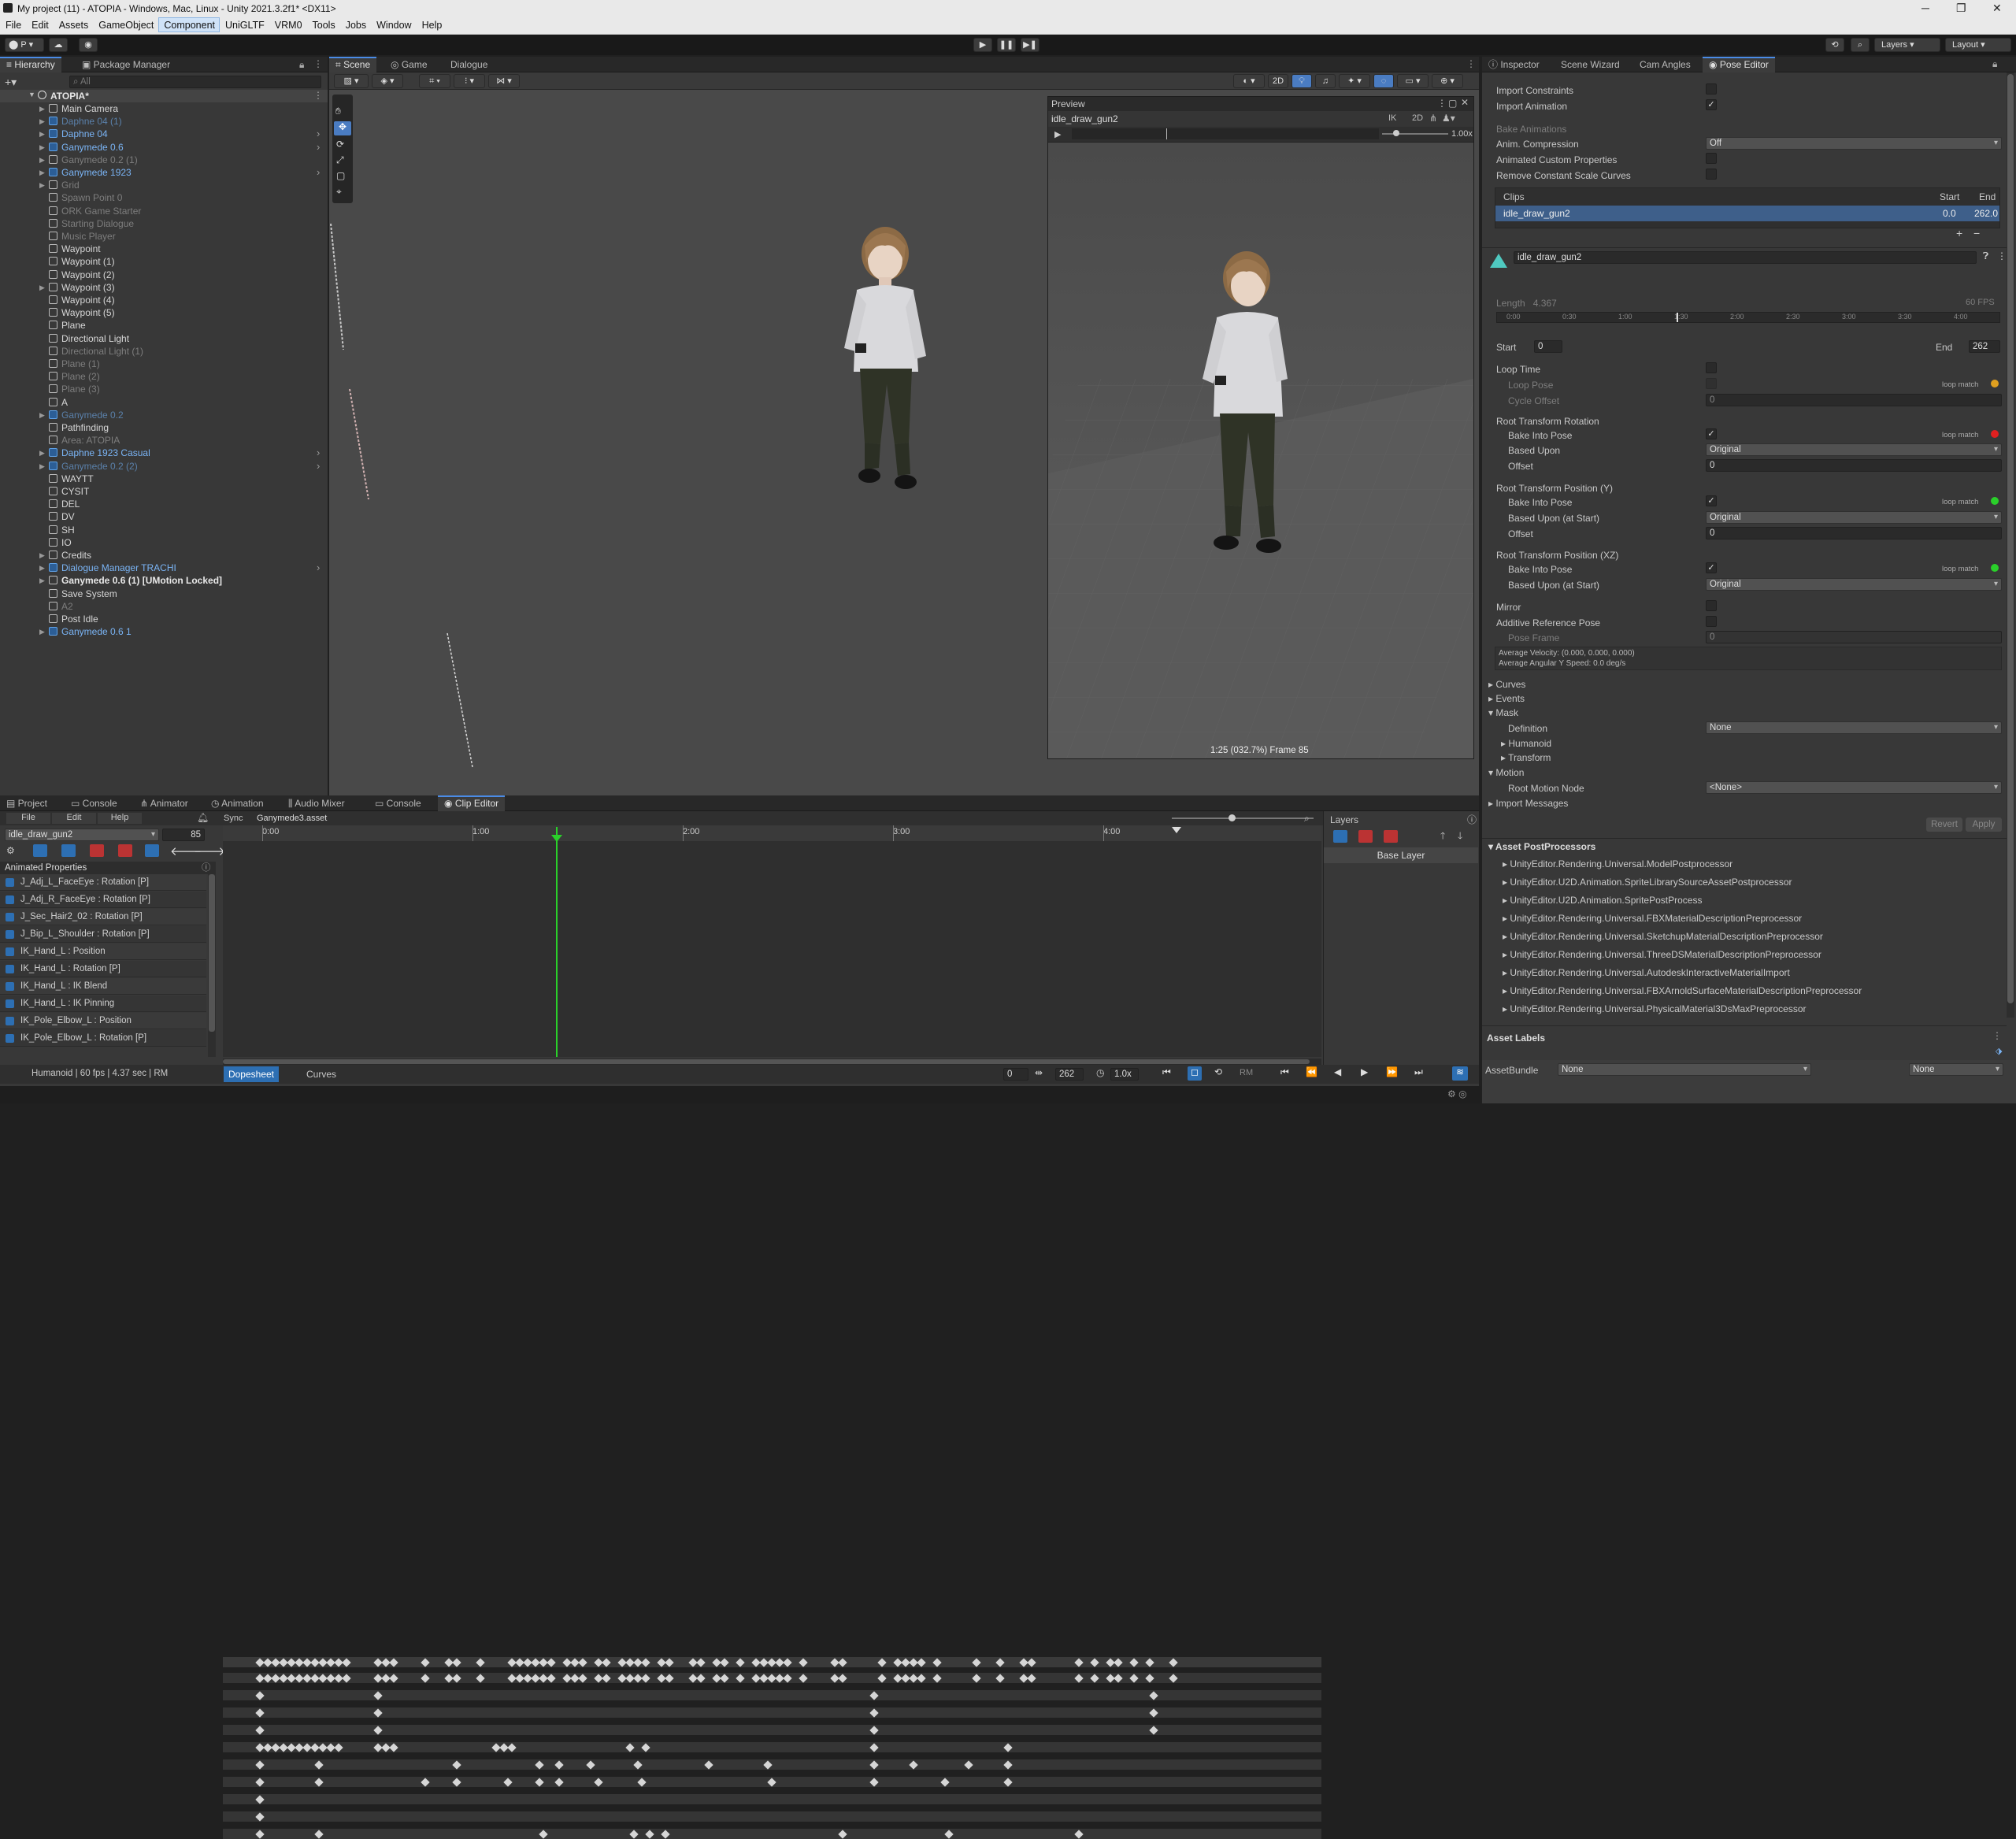 This screenshot has width=2016, height=1839. What do you see at coordinates (1854, 637) in the screenshot?
I see `pose-frame-field: 0` at bounding box center [1854, 637].